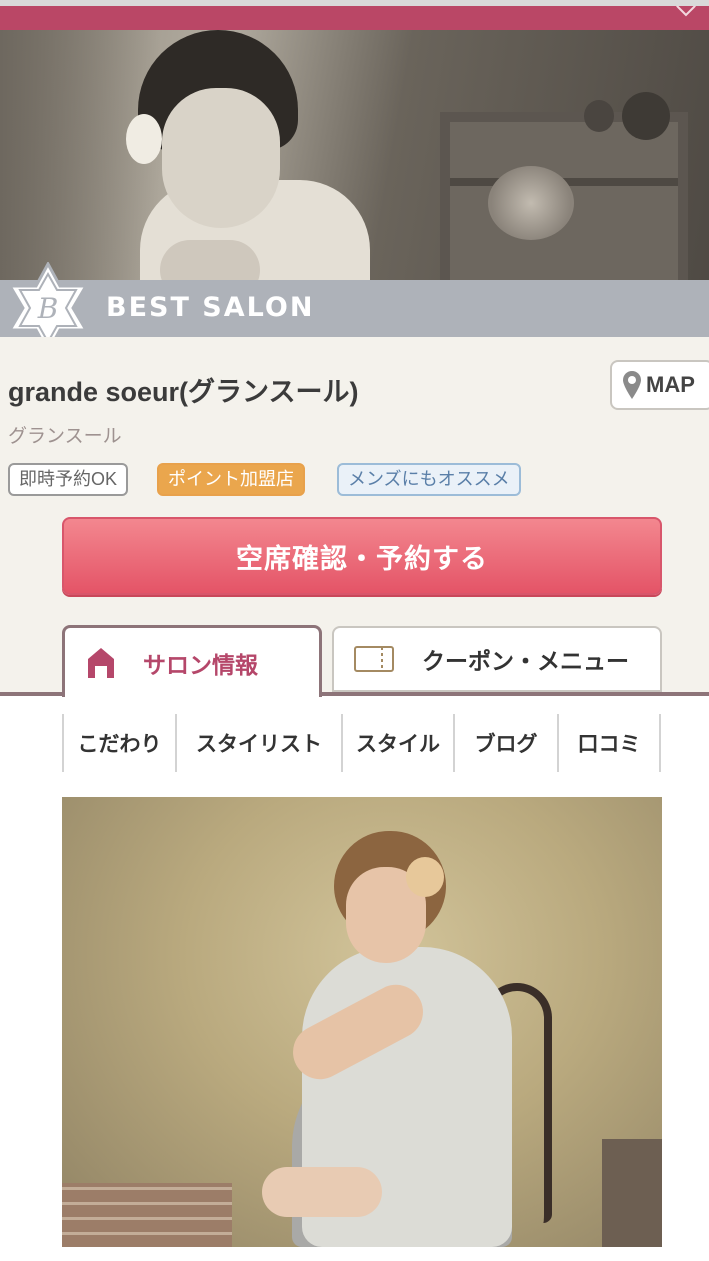  I want to click on badge-letter: B, so click(48, 308).